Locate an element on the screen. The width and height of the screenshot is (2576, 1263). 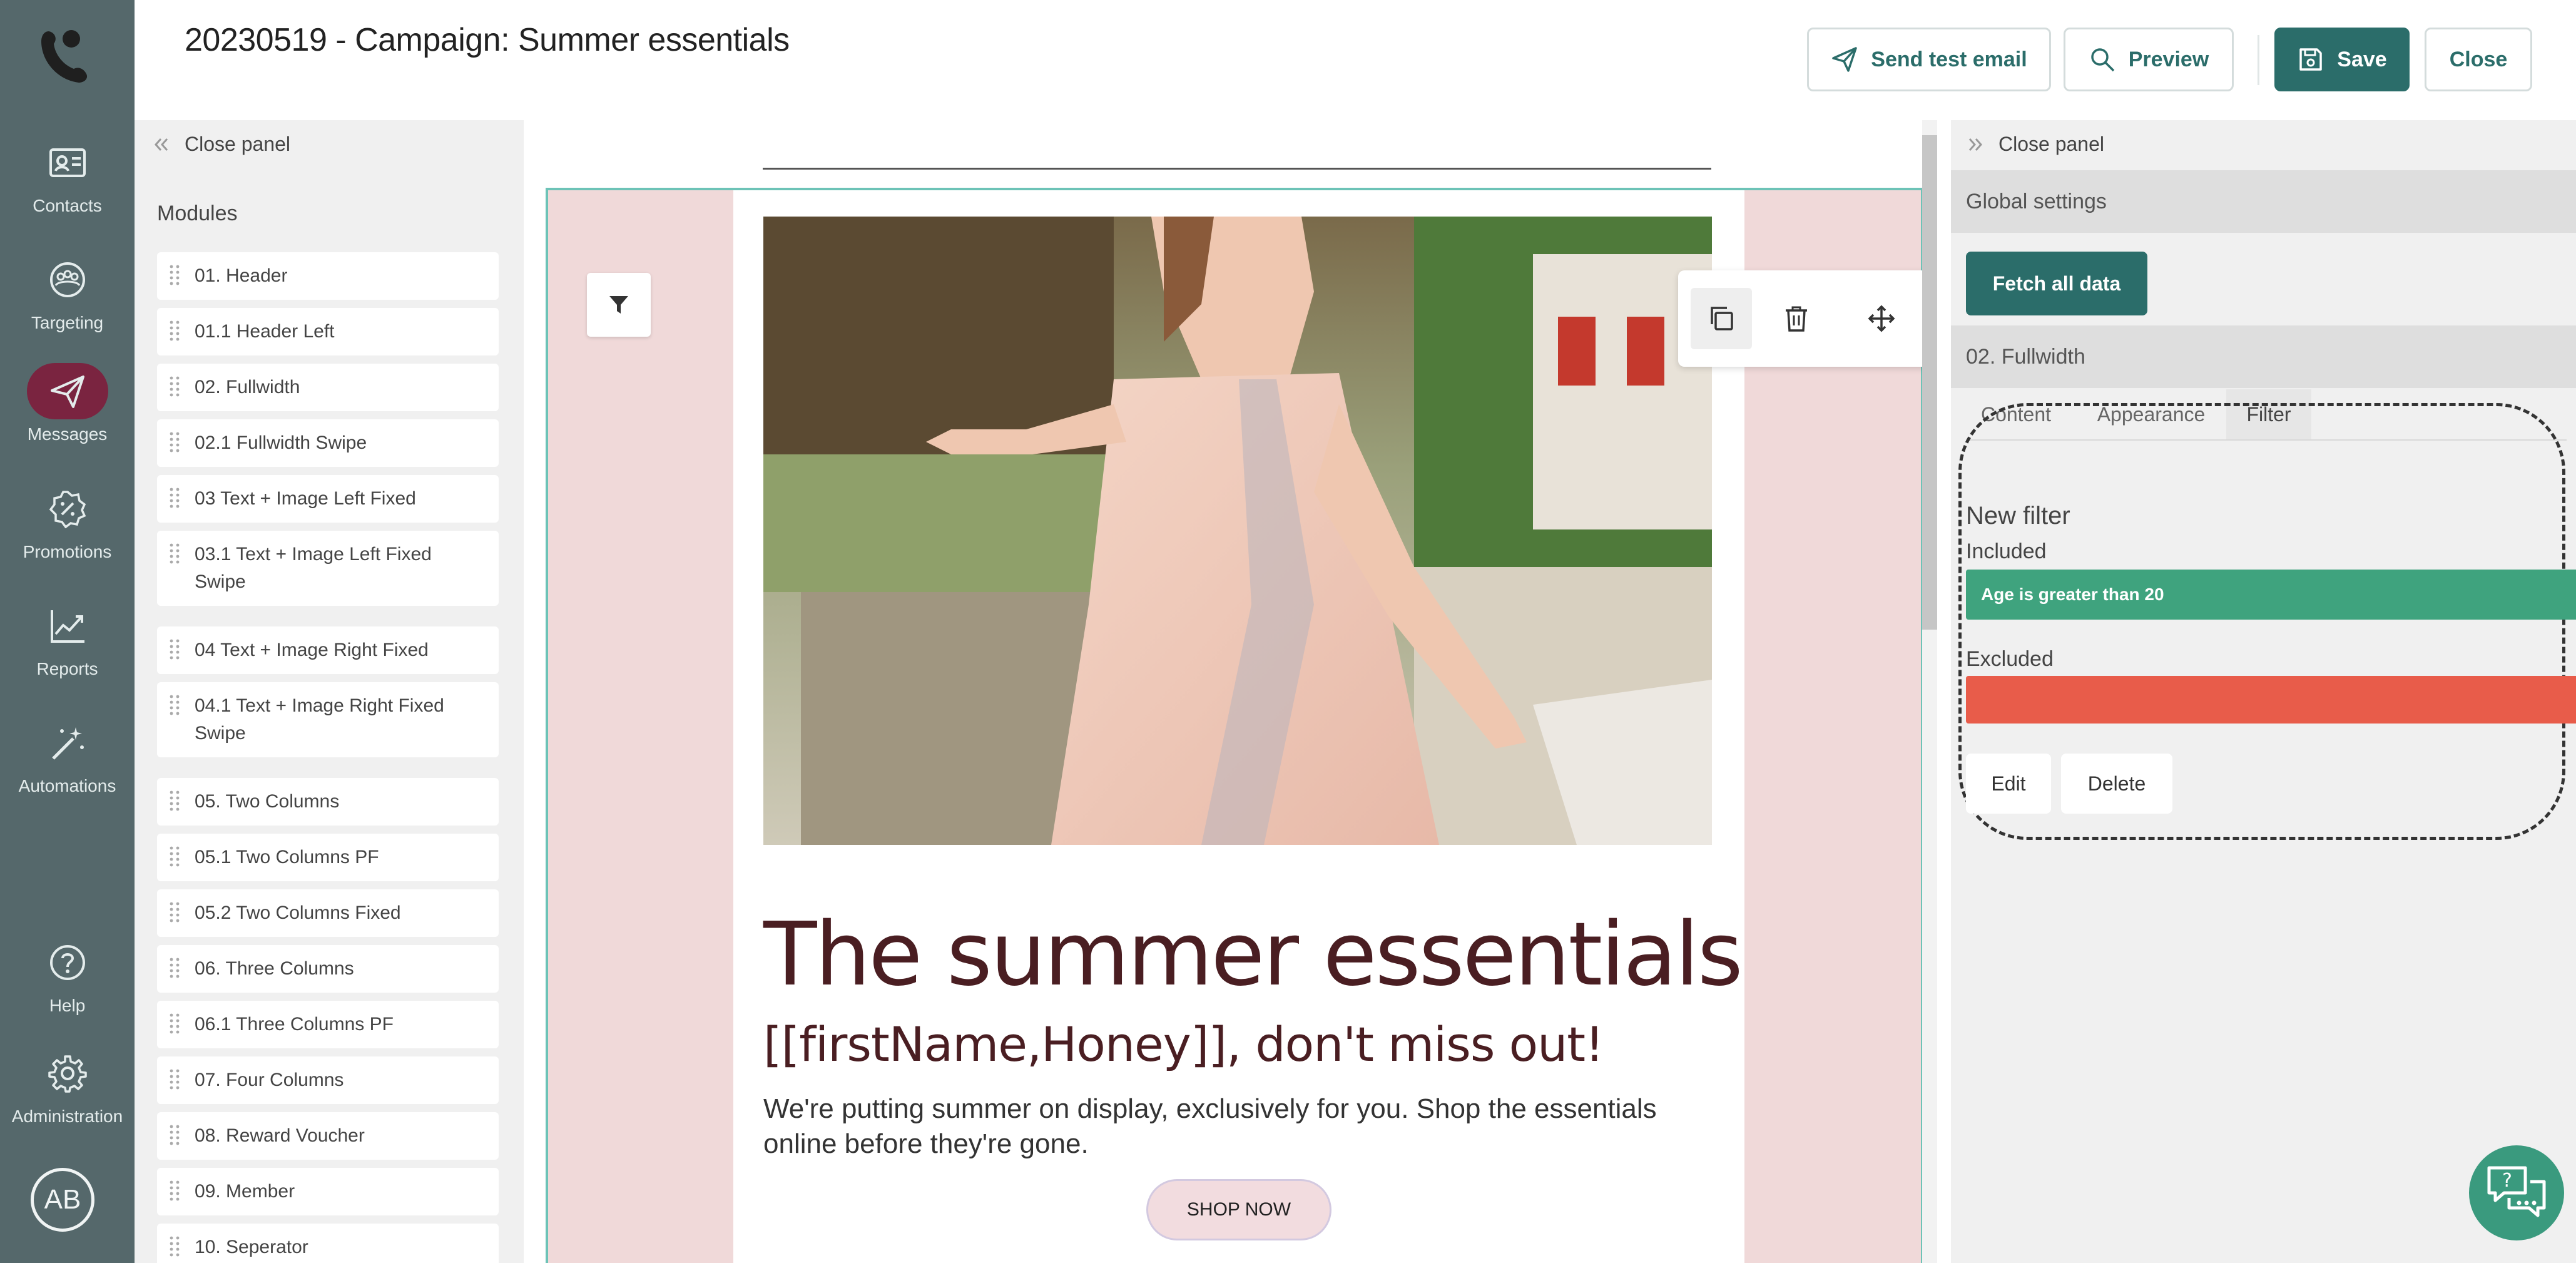
global-settings-header: Global settings is located at coordinates (2263, 201).